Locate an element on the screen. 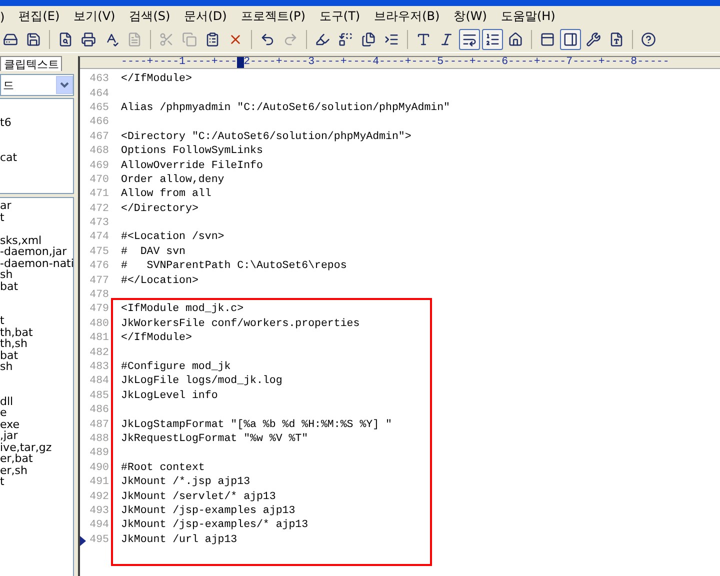 The image size is (720, 576). save-icon is located at coordinates (33, 39).